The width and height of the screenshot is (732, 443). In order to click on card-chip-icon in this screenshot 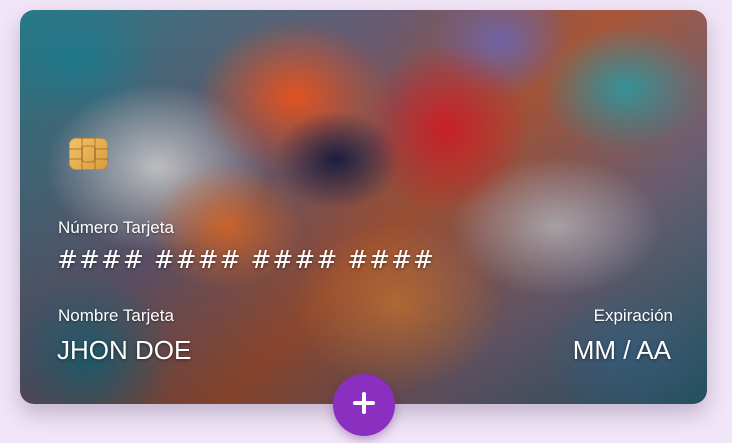, I will do `click(88, 154)`.